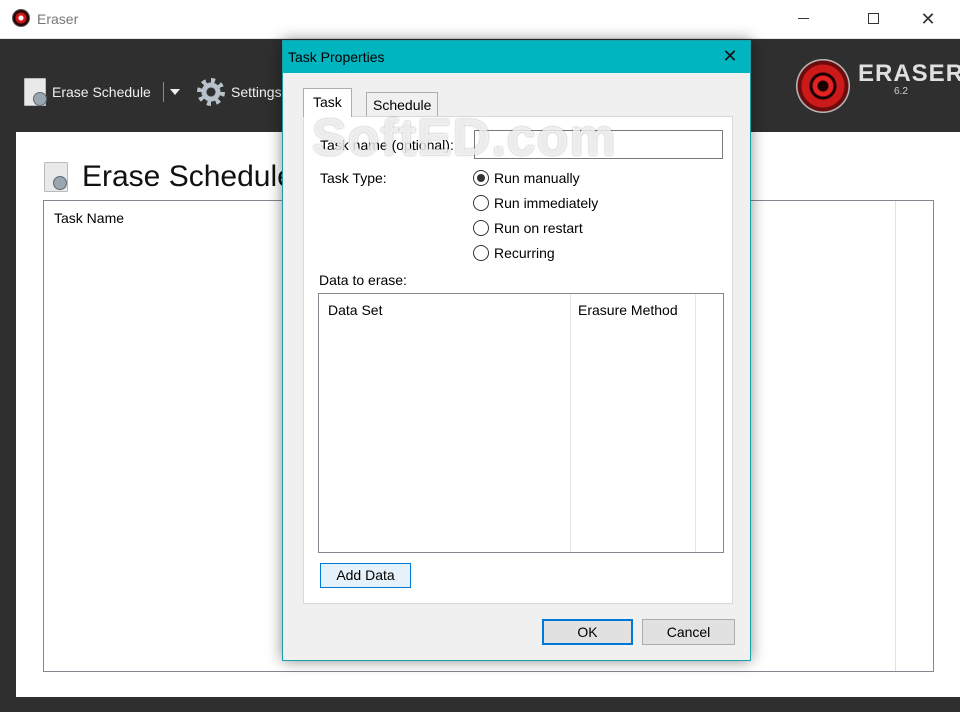 The width and height of the screenshot is (960, 712). I want to click on maximize-icon, so click(873, 19).